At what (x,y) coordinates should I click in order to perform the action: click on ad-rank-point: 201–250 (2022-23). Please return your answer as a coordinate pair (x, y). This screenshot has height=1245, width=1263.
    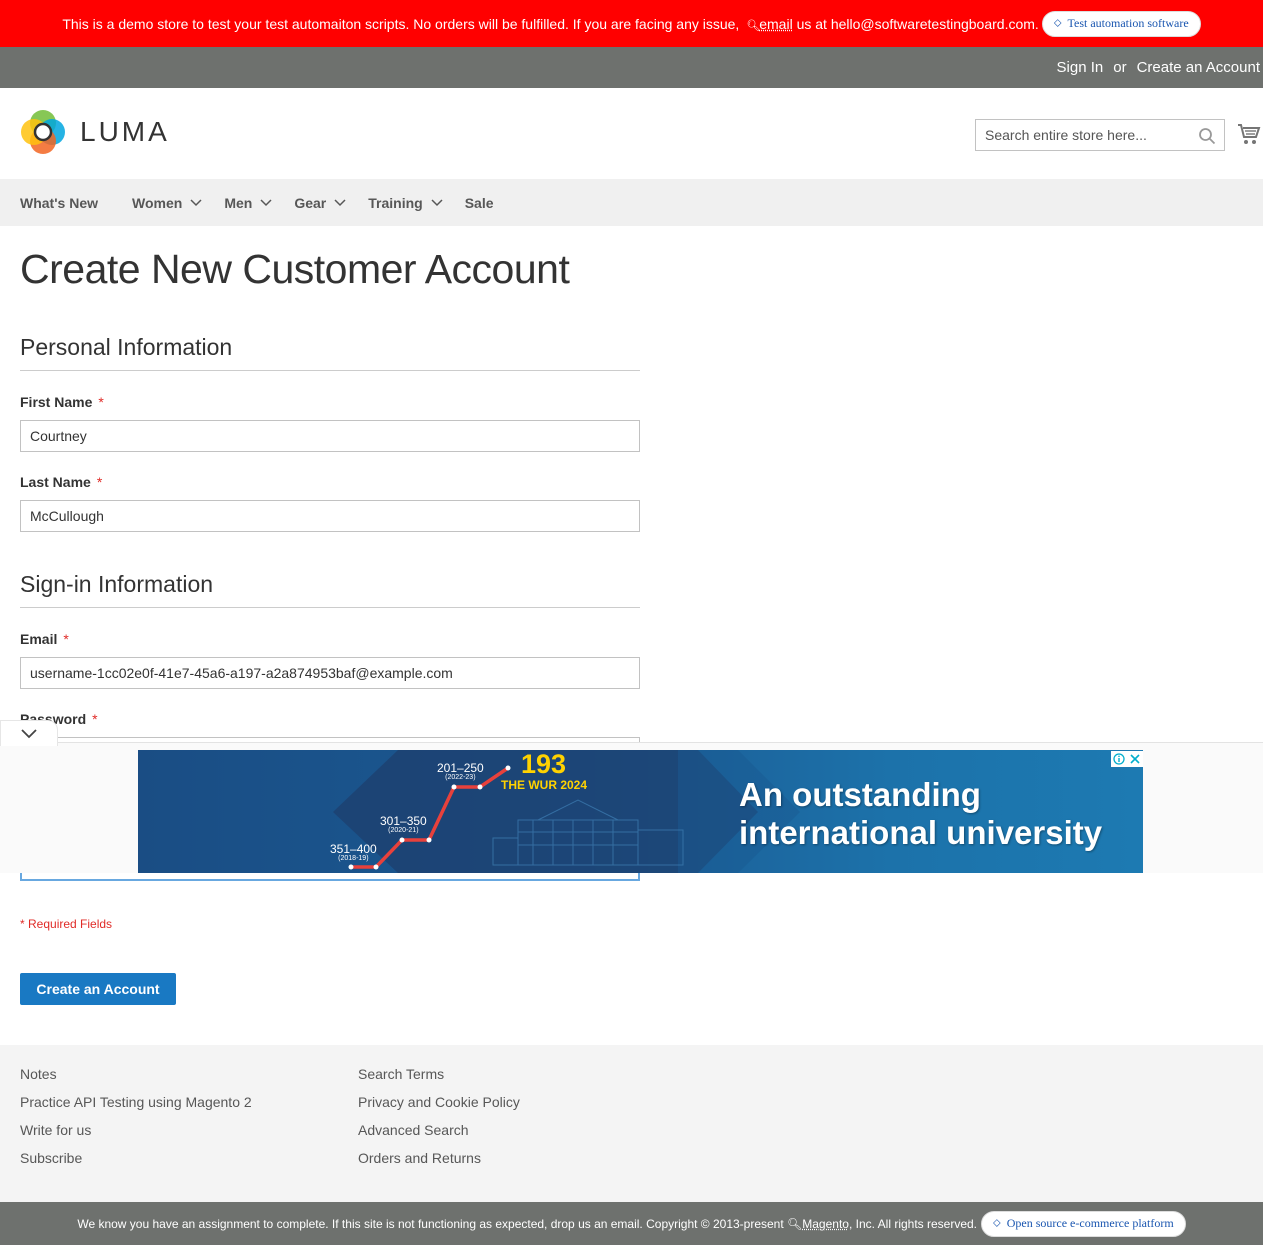
    Looking at the image, I should click on (460, 772).